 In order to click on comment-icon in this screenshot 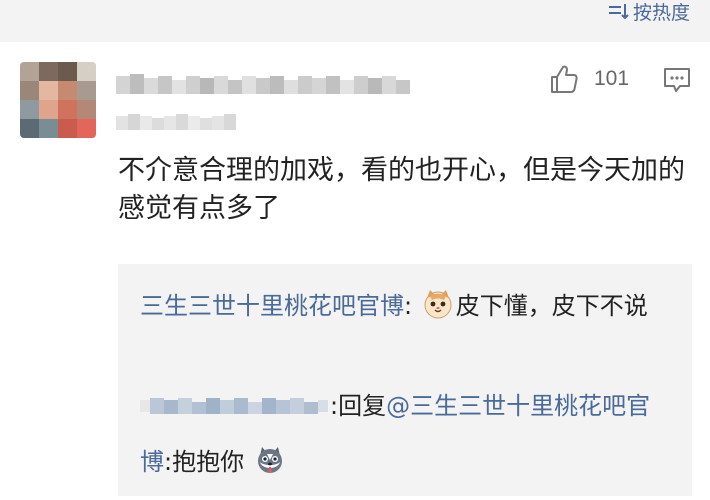, I will do `click(677, 80)`.